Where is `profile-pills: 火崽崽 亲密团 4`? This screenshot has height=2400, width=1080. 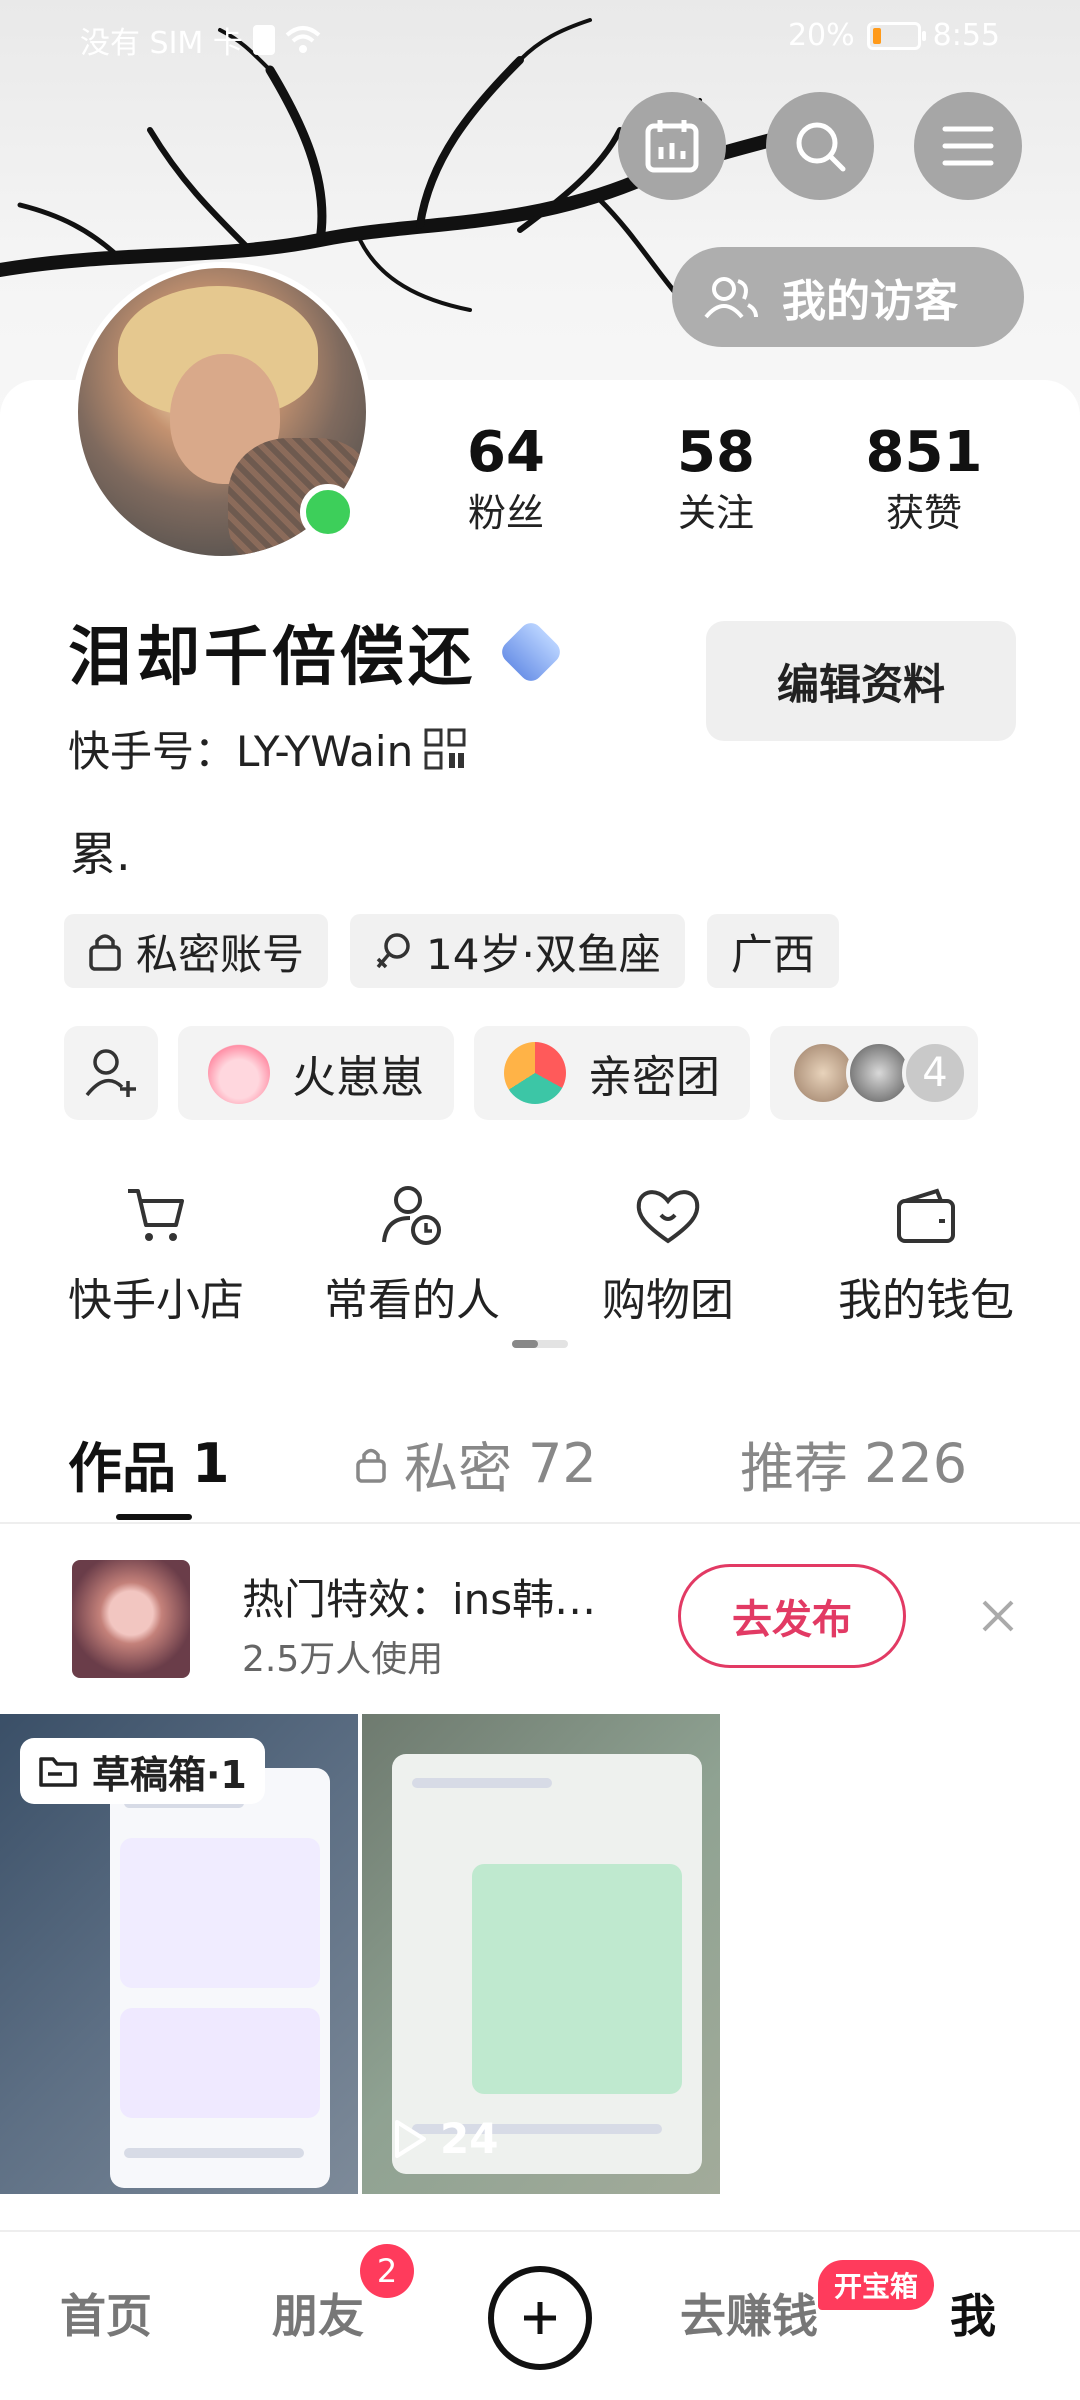 profile-pills: 火崽崽 亲密团 4 is located at coordinates (521, 1073).